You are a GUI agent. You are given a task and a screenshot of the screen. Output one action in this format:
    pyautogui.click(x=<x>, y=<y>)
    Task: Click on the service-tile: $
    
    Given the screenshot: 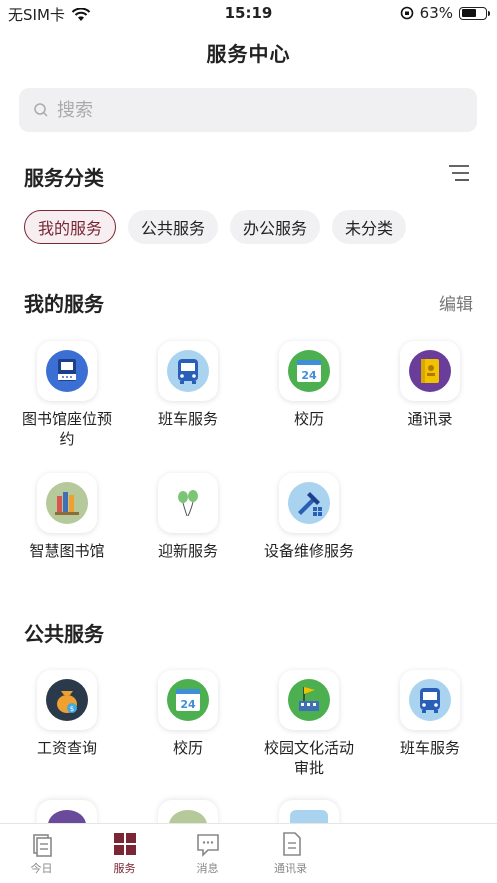 What is the action you would take?
    pyautogui.click(x=67, y=700)
    